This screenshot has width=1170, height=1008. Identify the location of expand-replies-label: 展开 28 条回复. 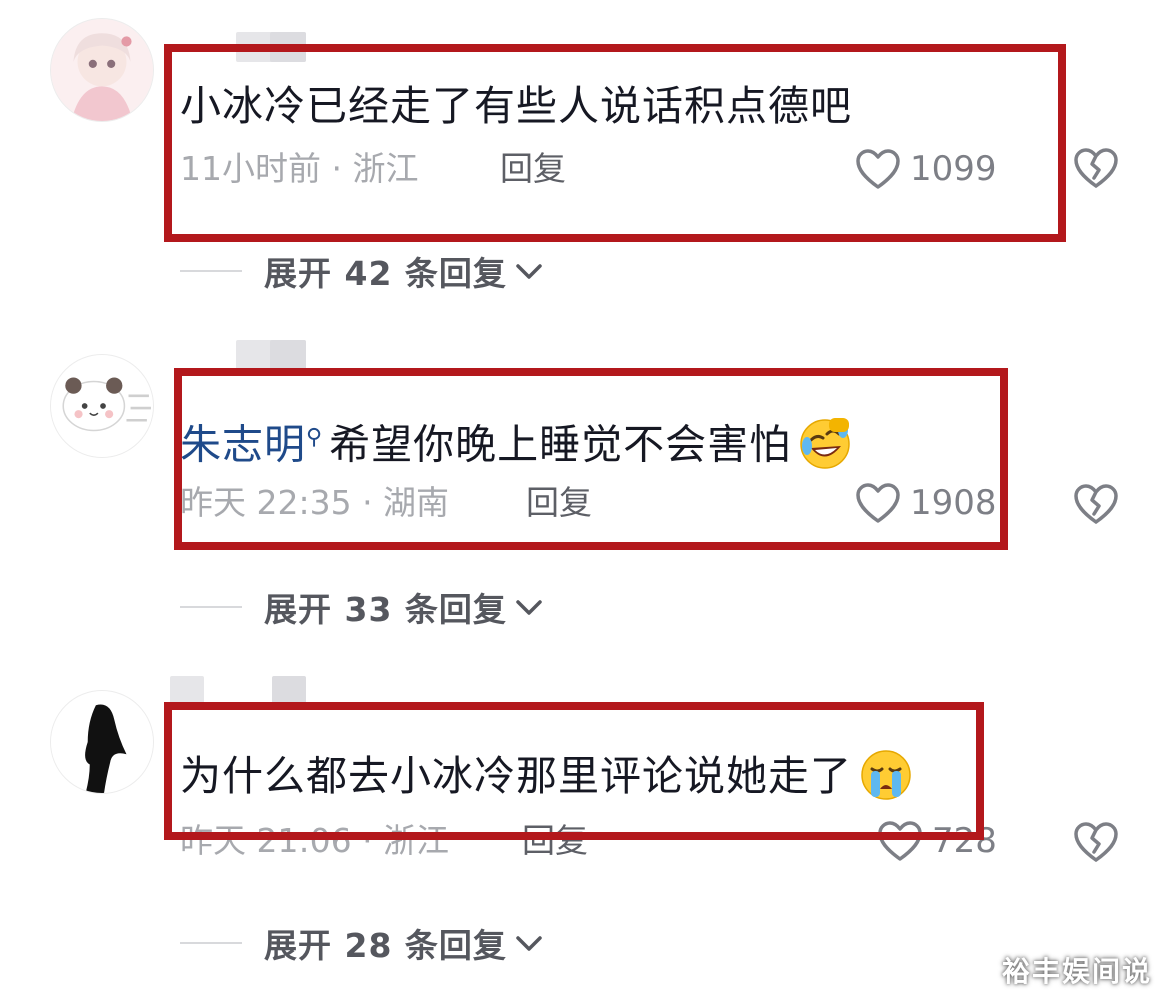
(385, 945).